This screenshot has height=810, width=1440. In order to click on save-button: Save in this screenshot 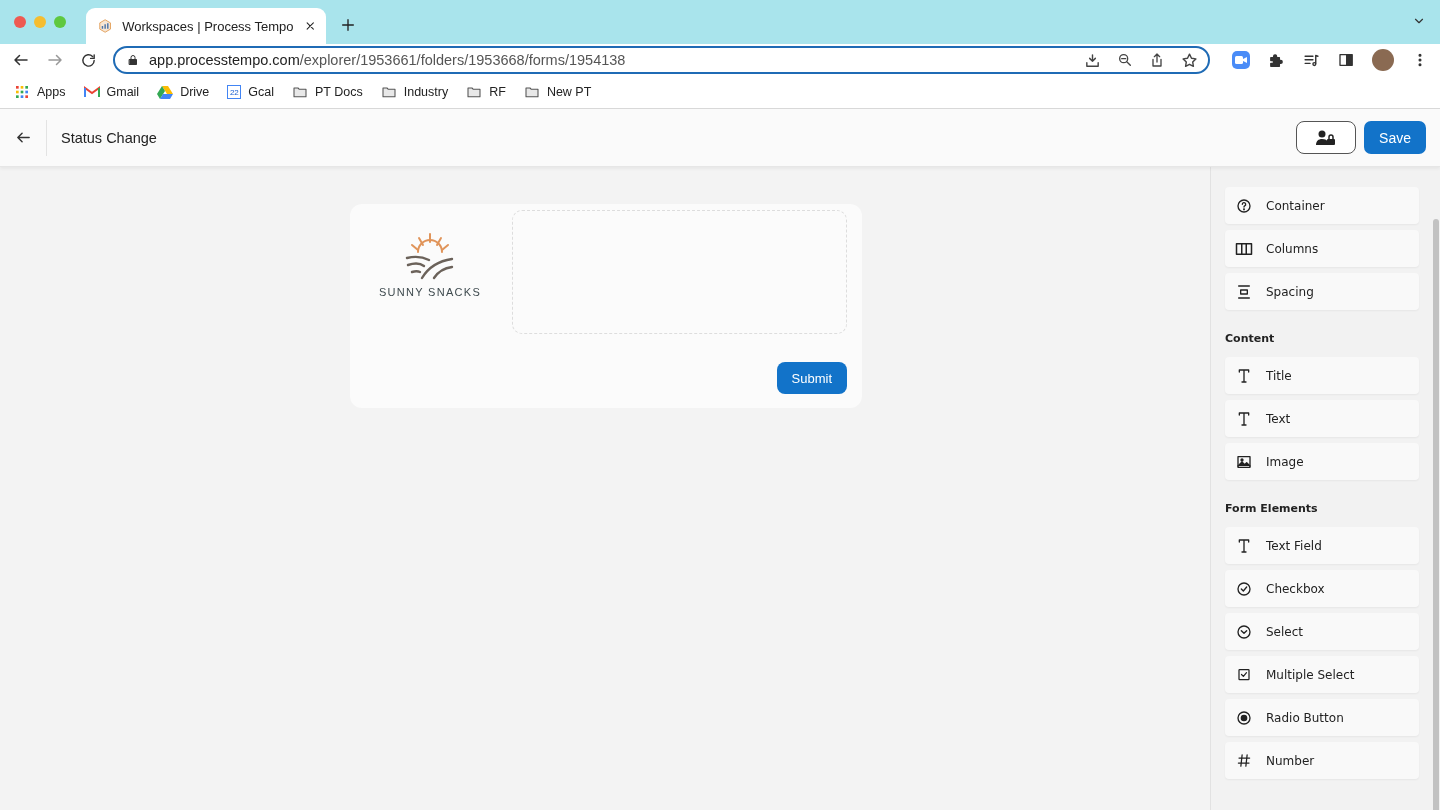, I will do `click(1395, 137)`.